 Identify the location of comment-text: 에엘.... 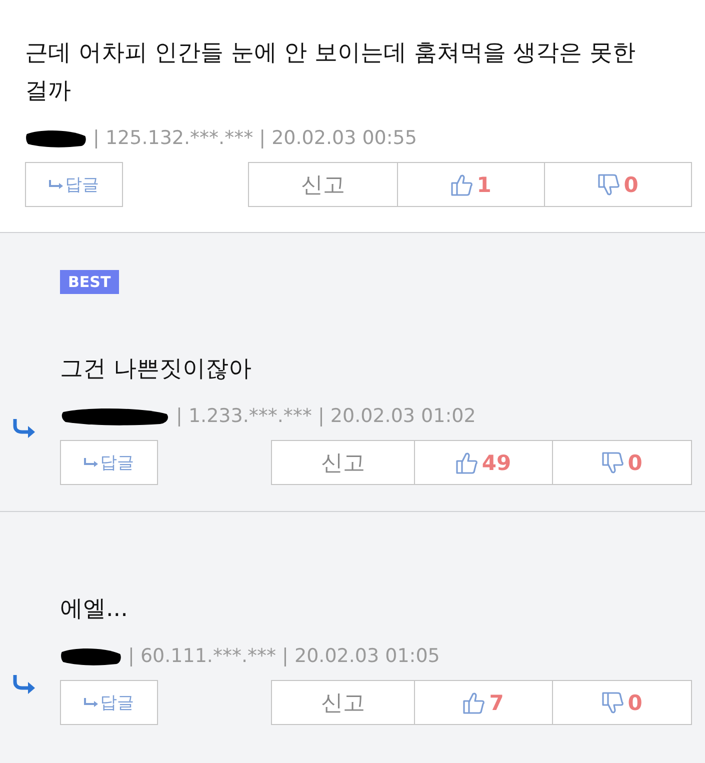
(94, 609).